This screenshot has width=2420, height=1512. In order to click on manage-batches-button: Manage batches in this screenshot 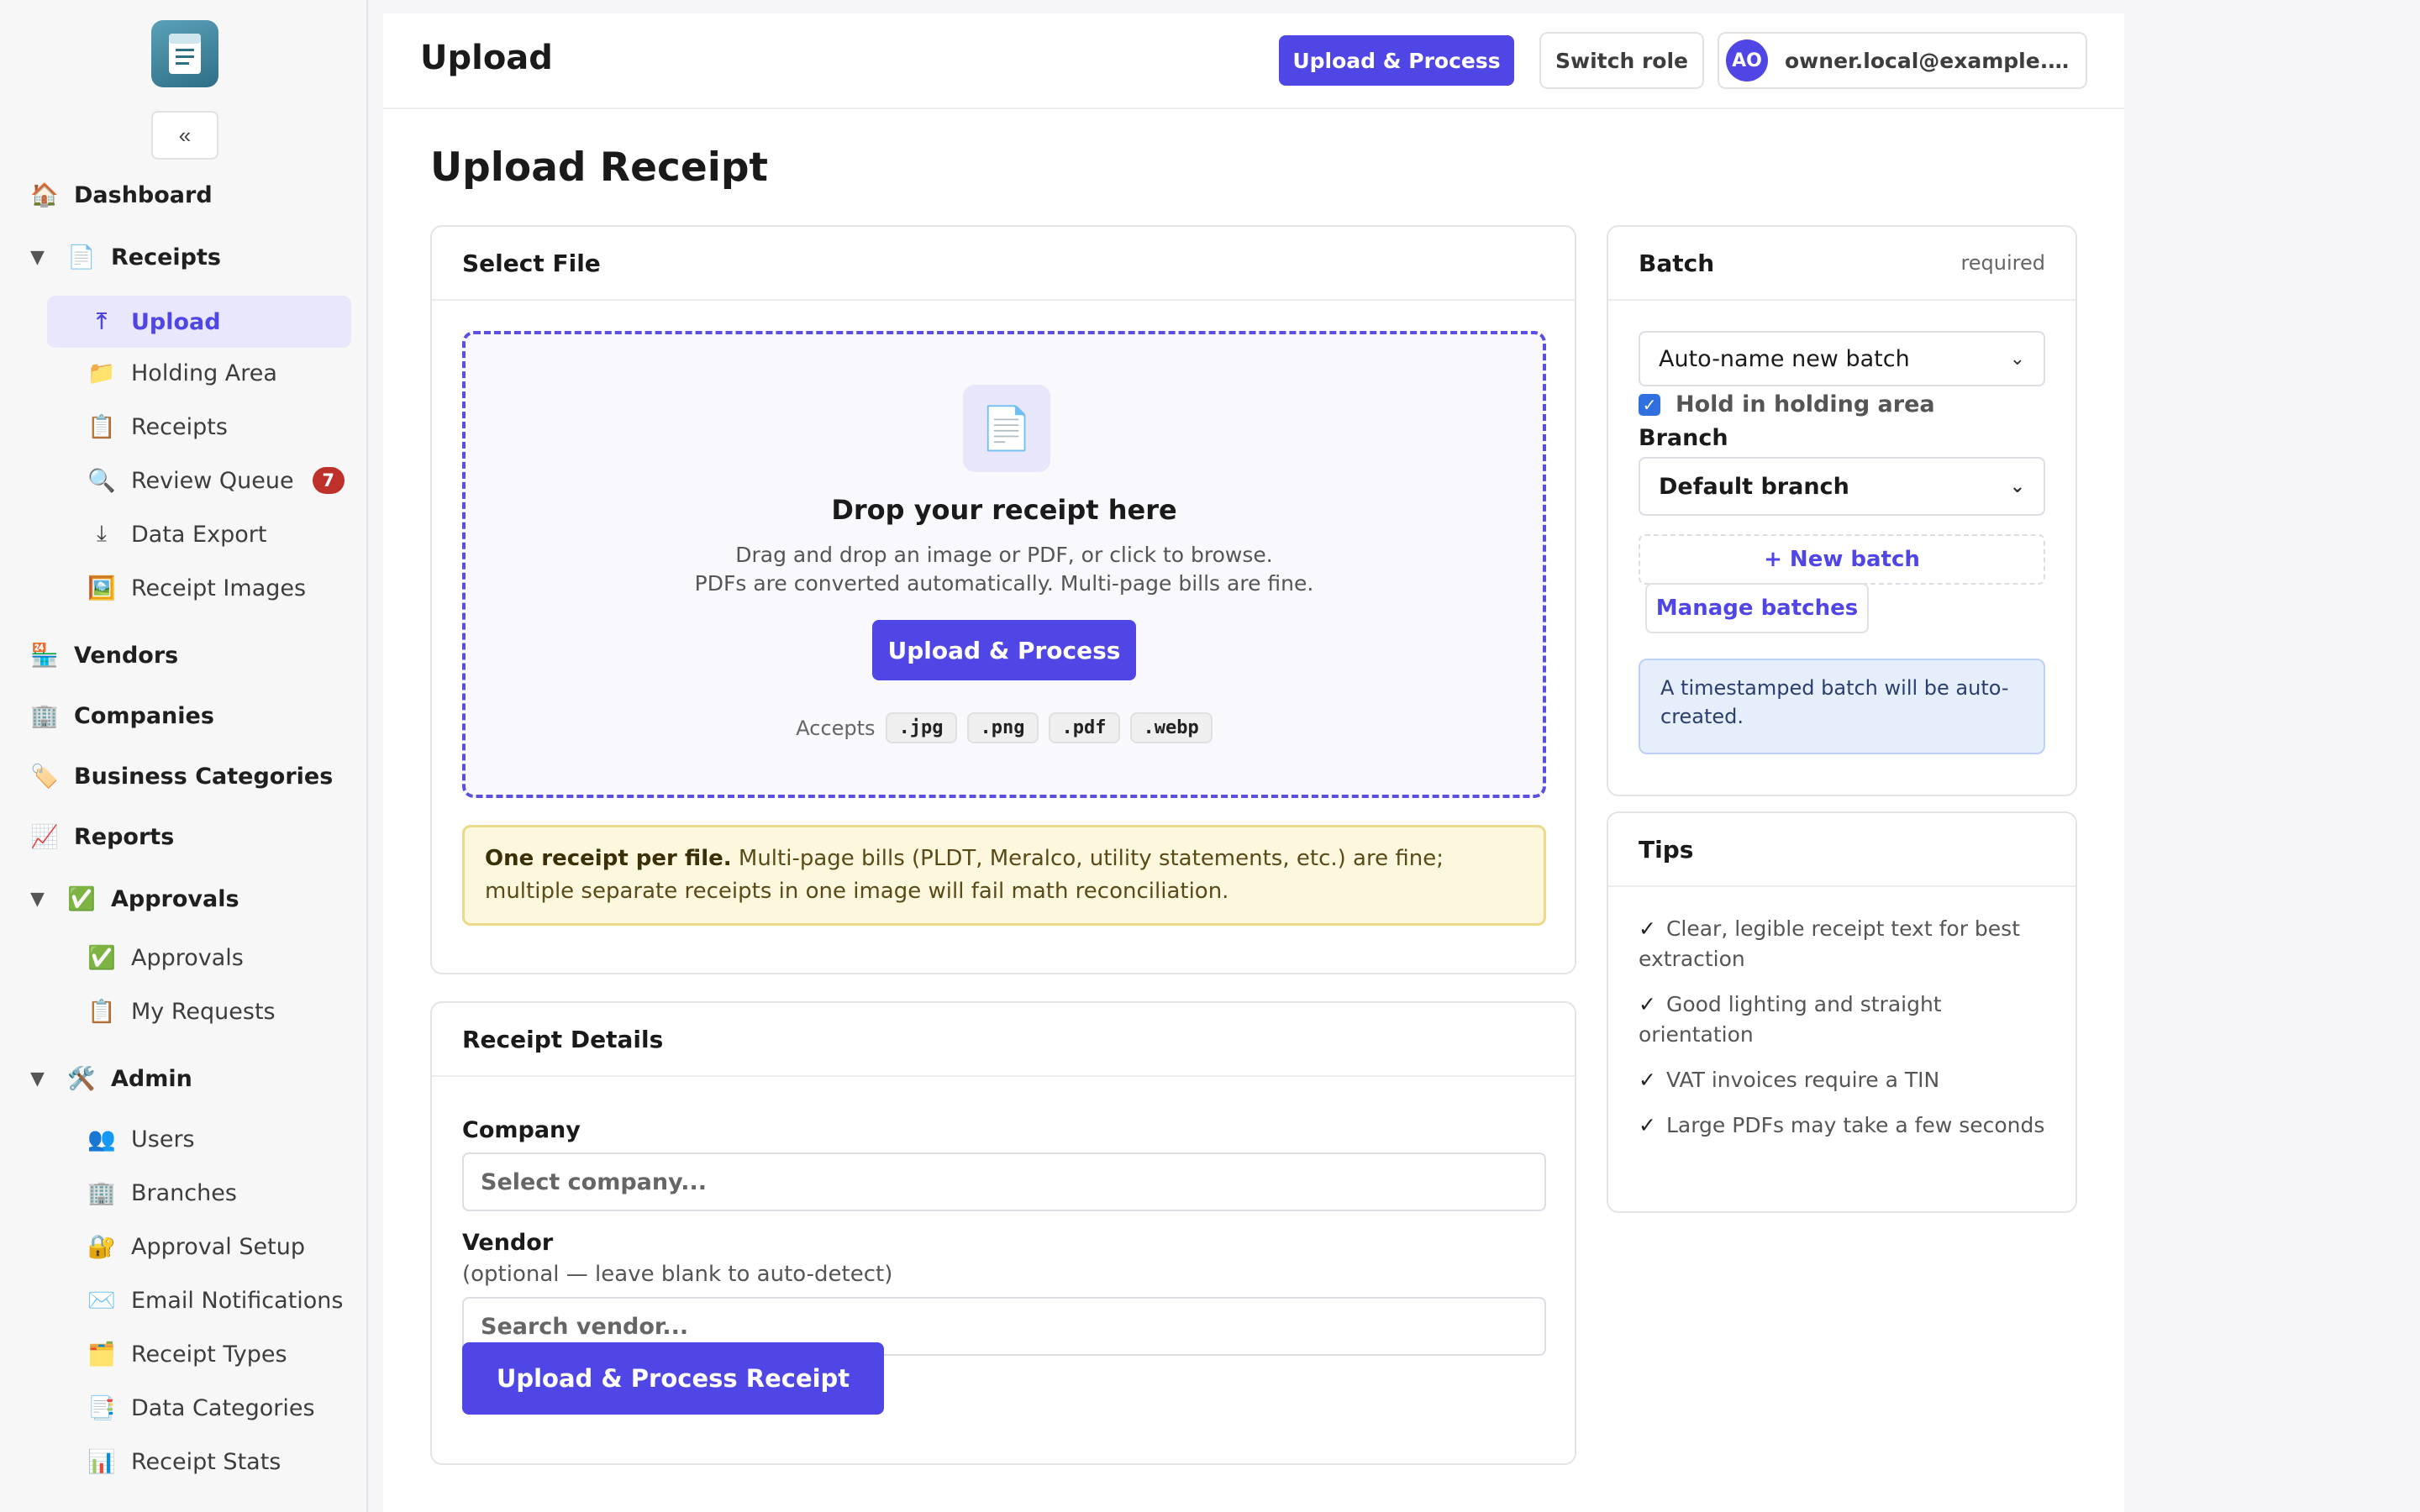, I will do `click(1757, 608)`.